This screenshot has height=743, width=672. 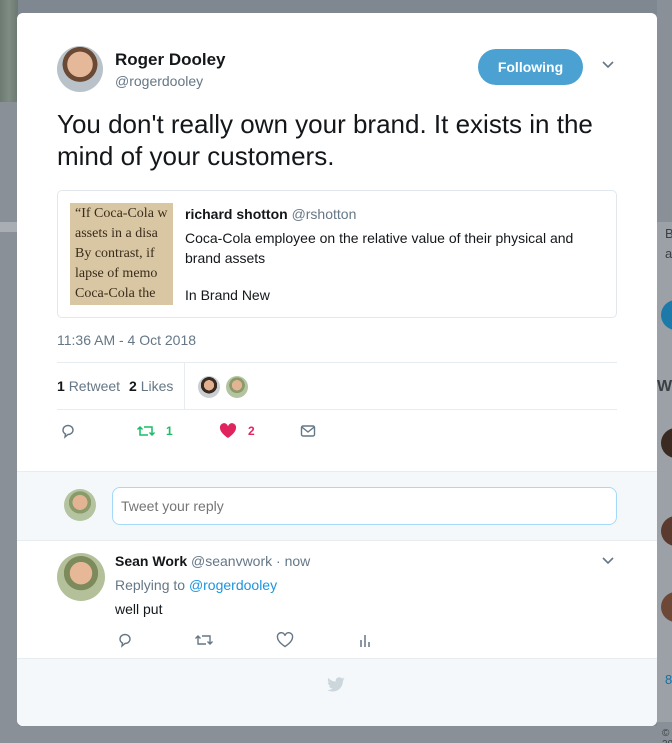 I want to click on quoted-author-handle: @rshotton, so click(x=324, y=214).